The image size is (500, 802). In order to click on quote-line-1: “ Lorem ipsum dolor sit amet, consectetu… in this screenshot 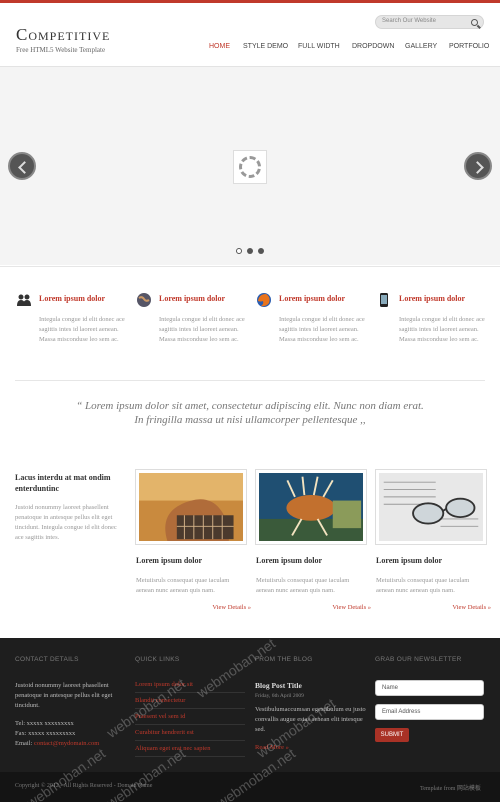, I will do `click(250, 406)`.